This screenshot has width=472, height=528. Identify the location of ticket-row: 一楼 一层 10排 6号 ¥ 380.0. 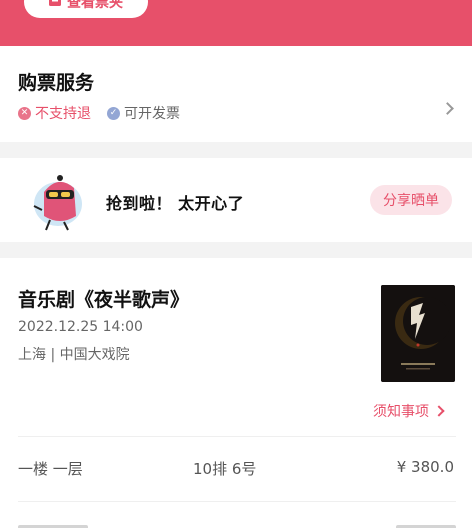
(236, 469).